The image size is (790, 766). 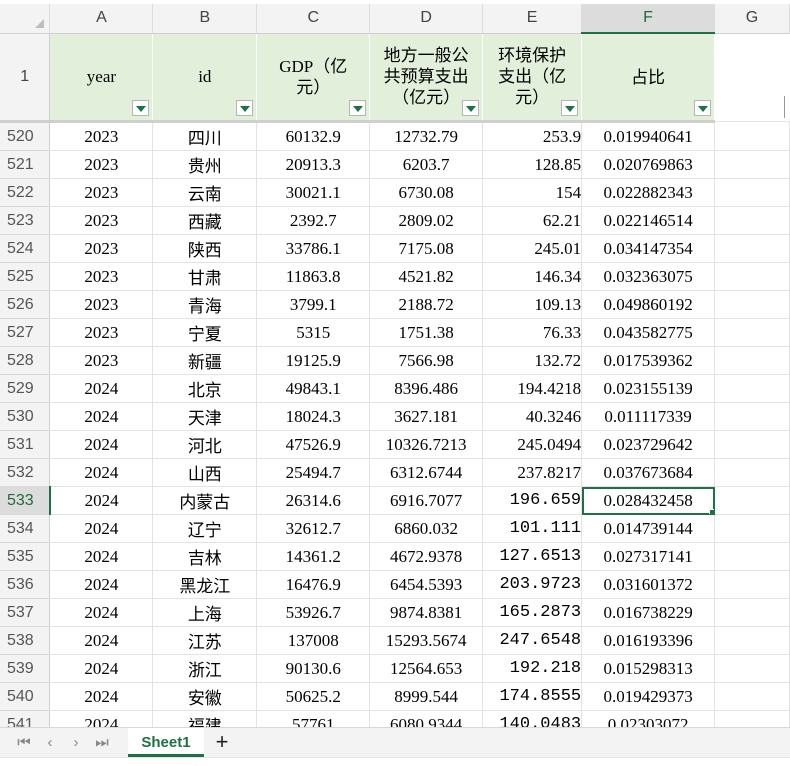 What do you see at coordinates (313, 304) in the screenshot?
I see `cell-gdp: 3799.1` at bounding box center [313, 304].